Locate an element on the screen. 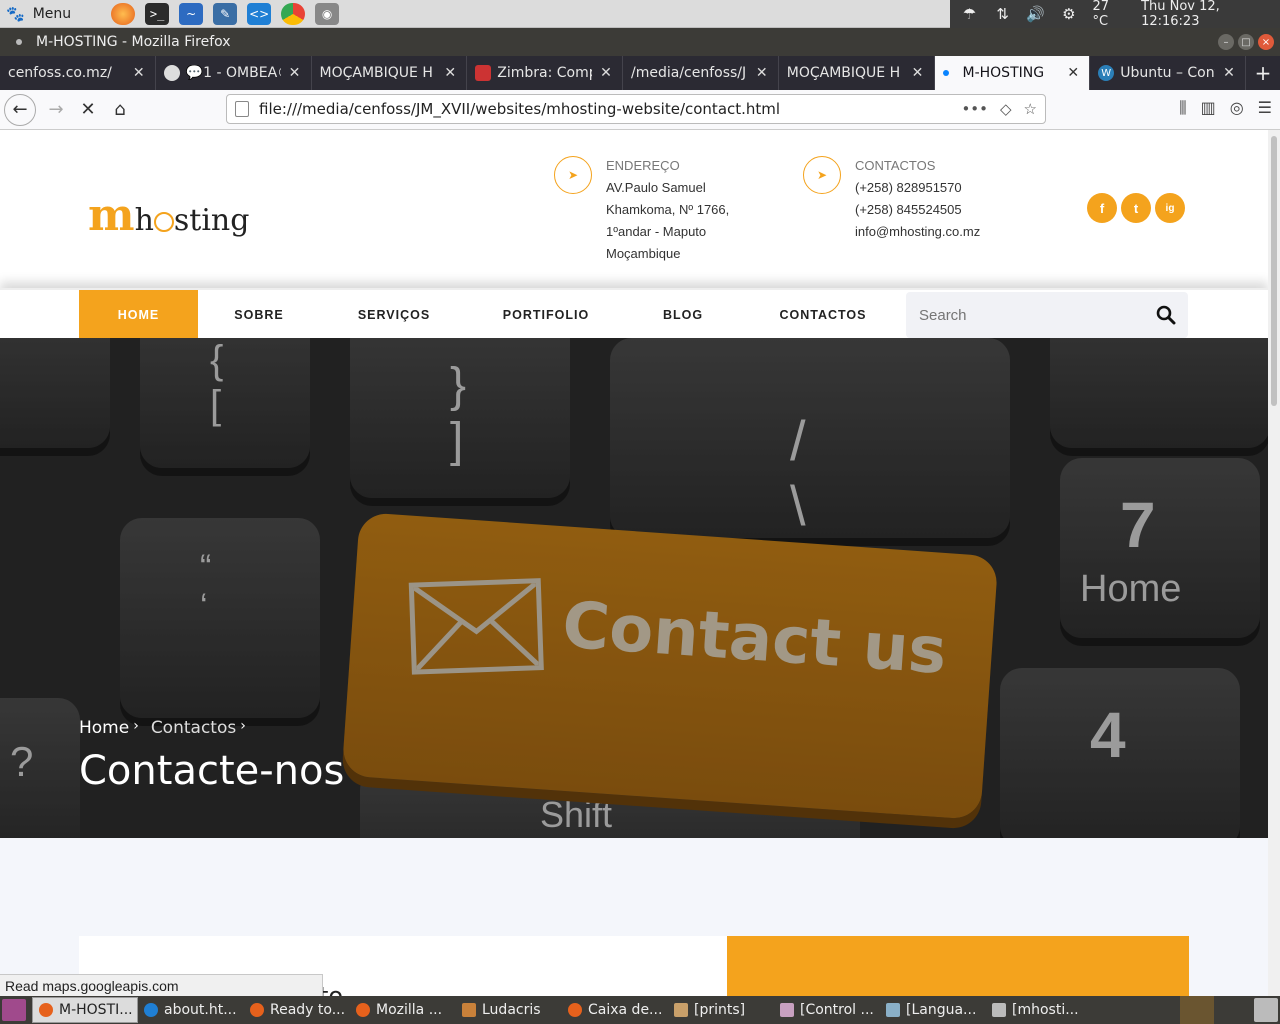 Image resolution: width=1280 pixels, height=1024 pixels. stop-loading-button: ✕ is located at coordinates (88, 110).